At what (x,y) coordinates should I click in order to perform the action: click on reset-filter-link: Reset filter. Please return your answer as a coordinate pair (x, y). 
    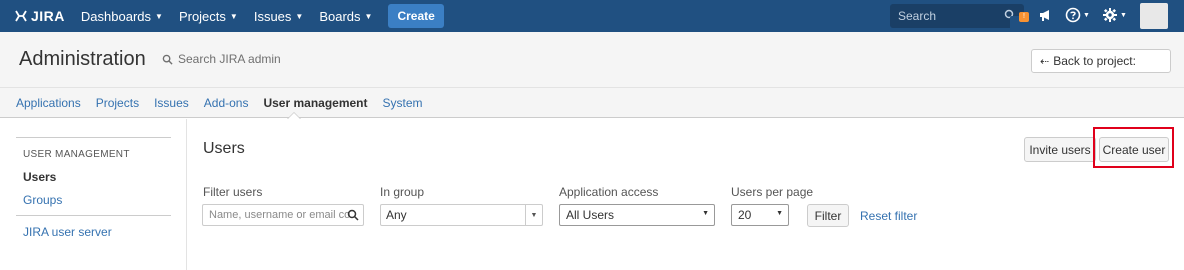
    Looking at the image, I should click on (888, 216).